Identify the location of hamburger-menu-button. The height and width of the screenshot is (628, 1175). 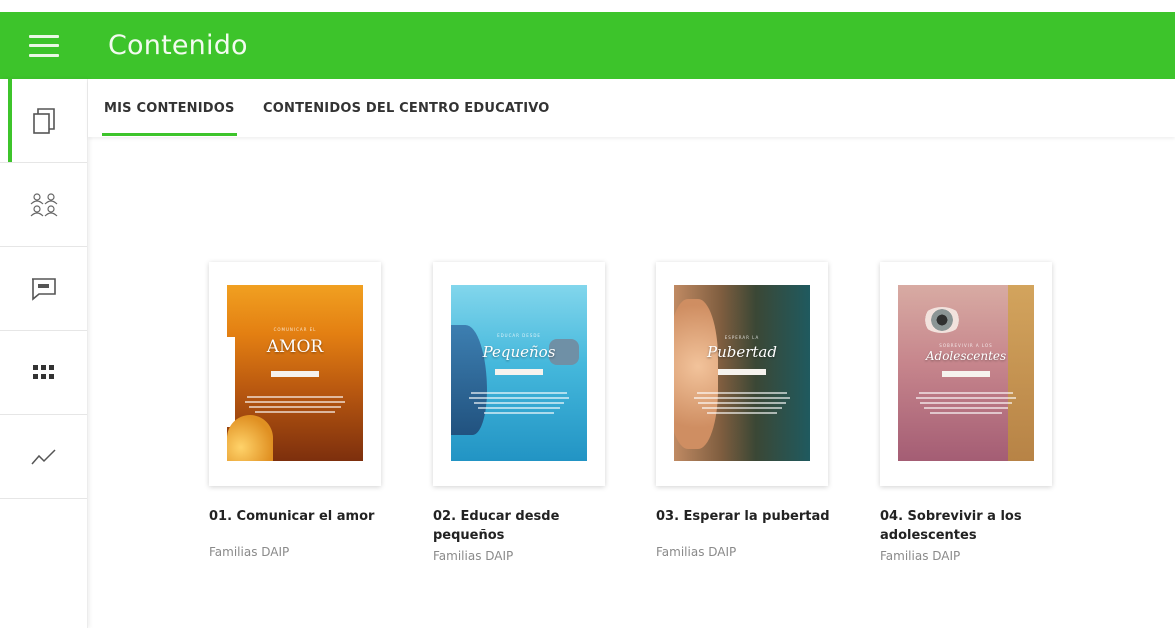
(44, 45).